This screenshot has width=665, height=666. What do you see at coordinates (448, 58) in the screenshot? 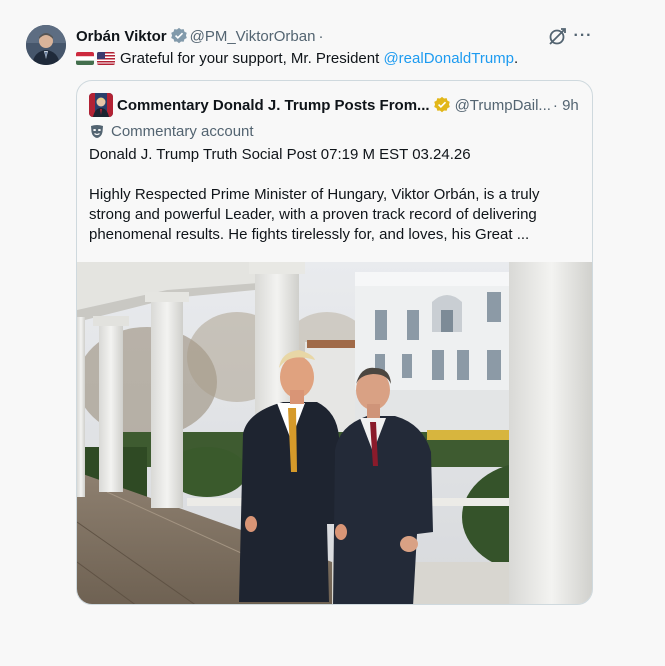
I see `mention-link: @realDonaldTrump` at bounding box center [448, 58].